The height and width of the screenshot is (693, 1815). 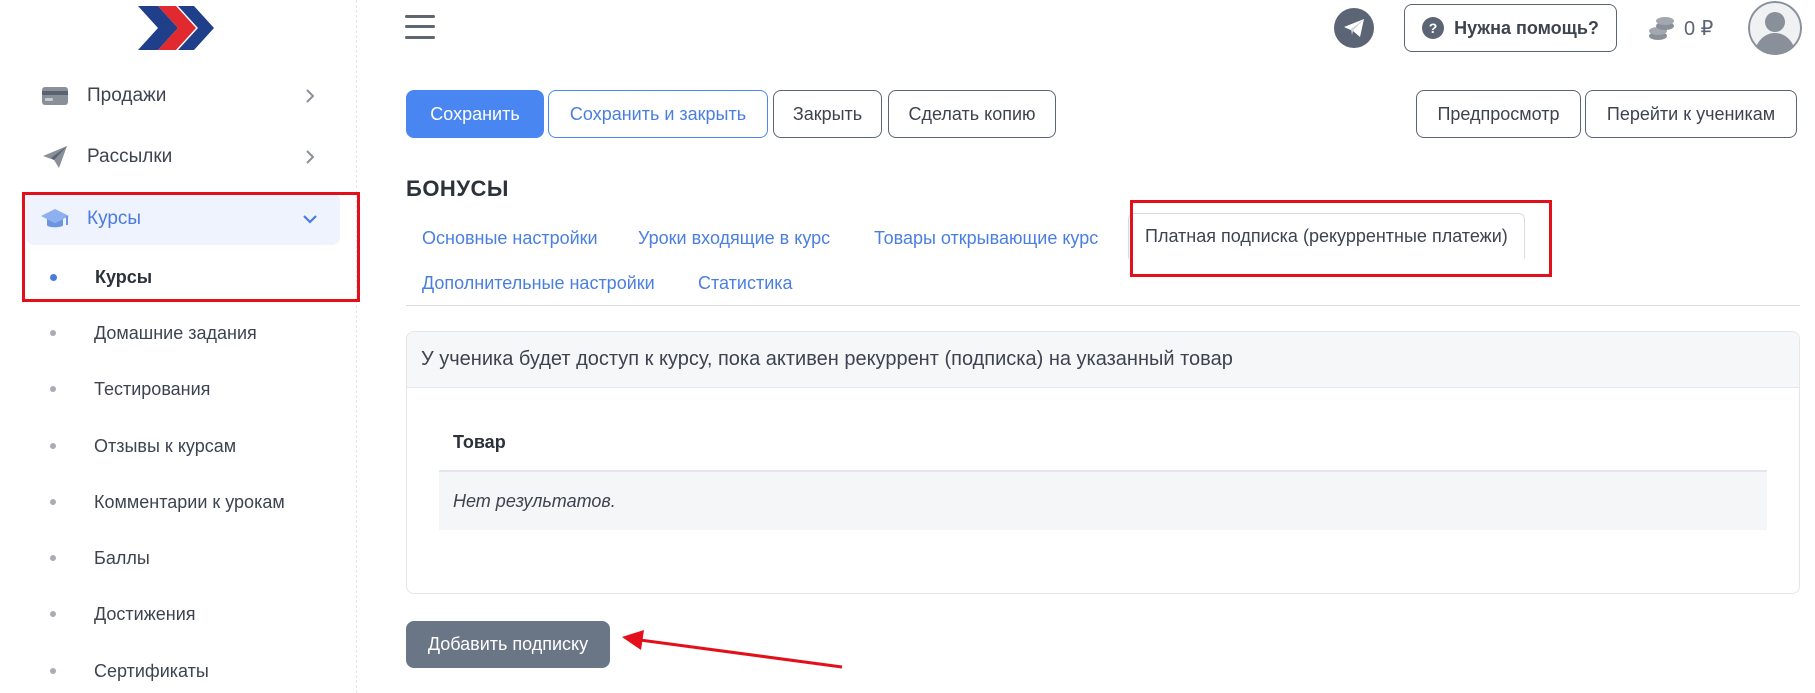 I want to click on sidebar-subitem-certificates: Сертификаты, so click(x=129, y=671).